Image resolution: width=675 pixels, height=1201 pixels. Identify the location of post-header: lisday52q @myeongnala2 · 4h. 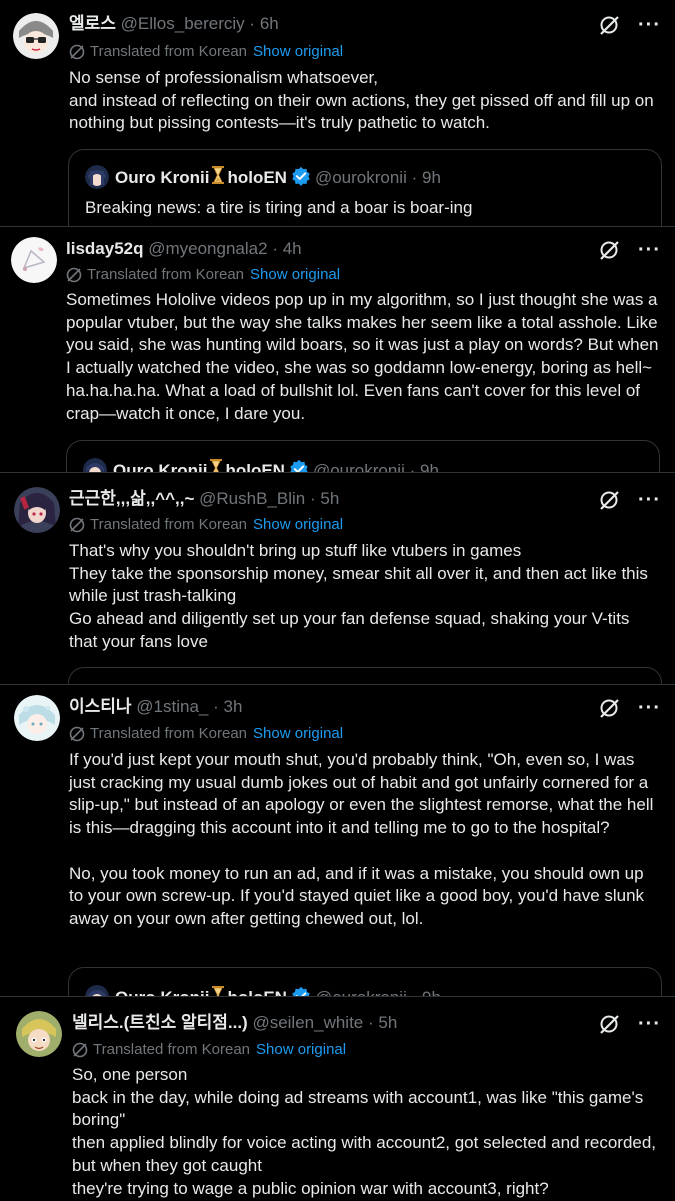
(184, 249).